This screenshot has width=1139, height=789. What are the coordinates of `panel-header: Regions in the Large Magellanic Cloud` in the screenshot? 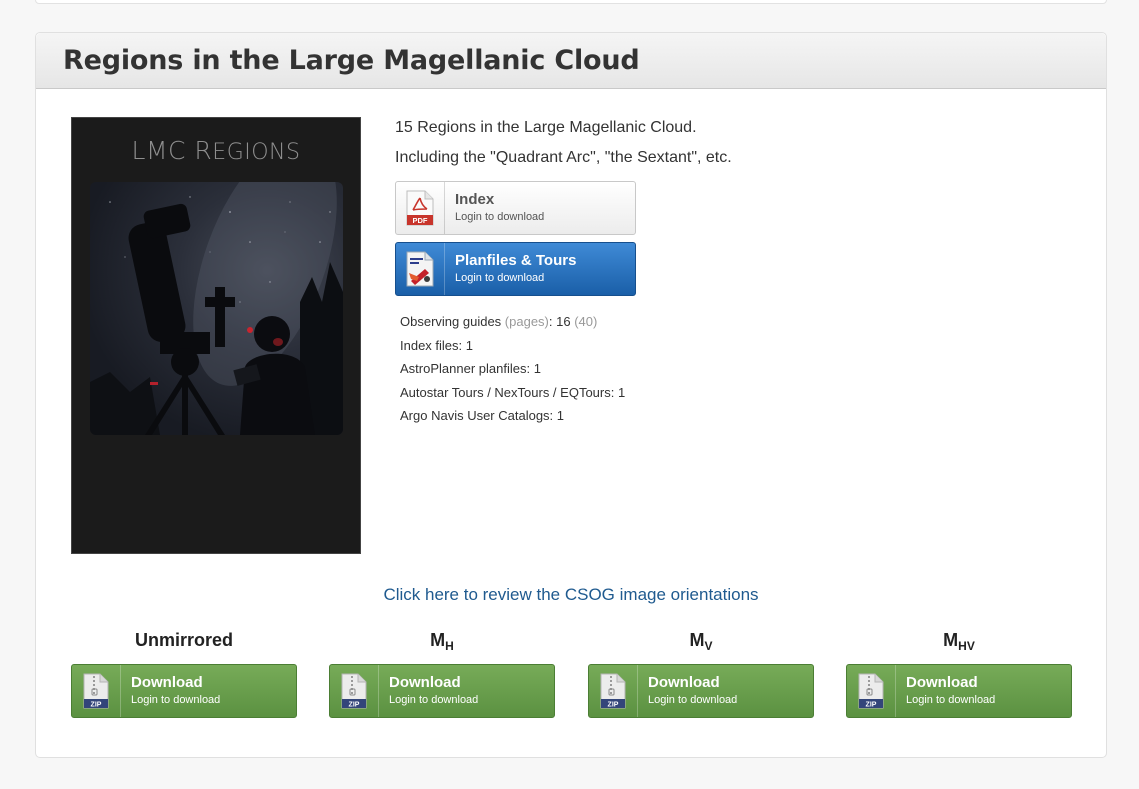 It's located at (571, 61).